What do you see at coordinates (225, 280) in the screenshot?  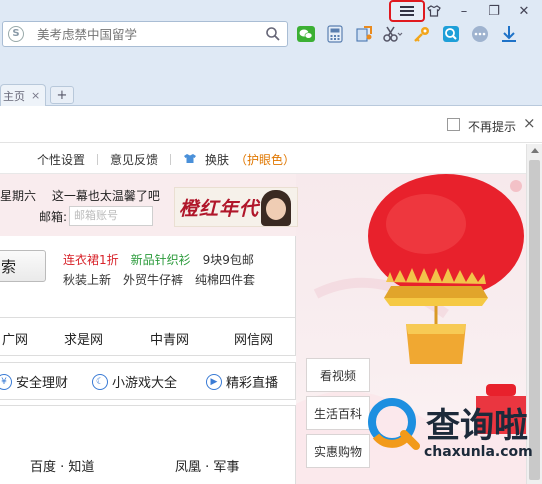 I see `promo-link: 纯棉四件套` at bounding box center [225, 280].